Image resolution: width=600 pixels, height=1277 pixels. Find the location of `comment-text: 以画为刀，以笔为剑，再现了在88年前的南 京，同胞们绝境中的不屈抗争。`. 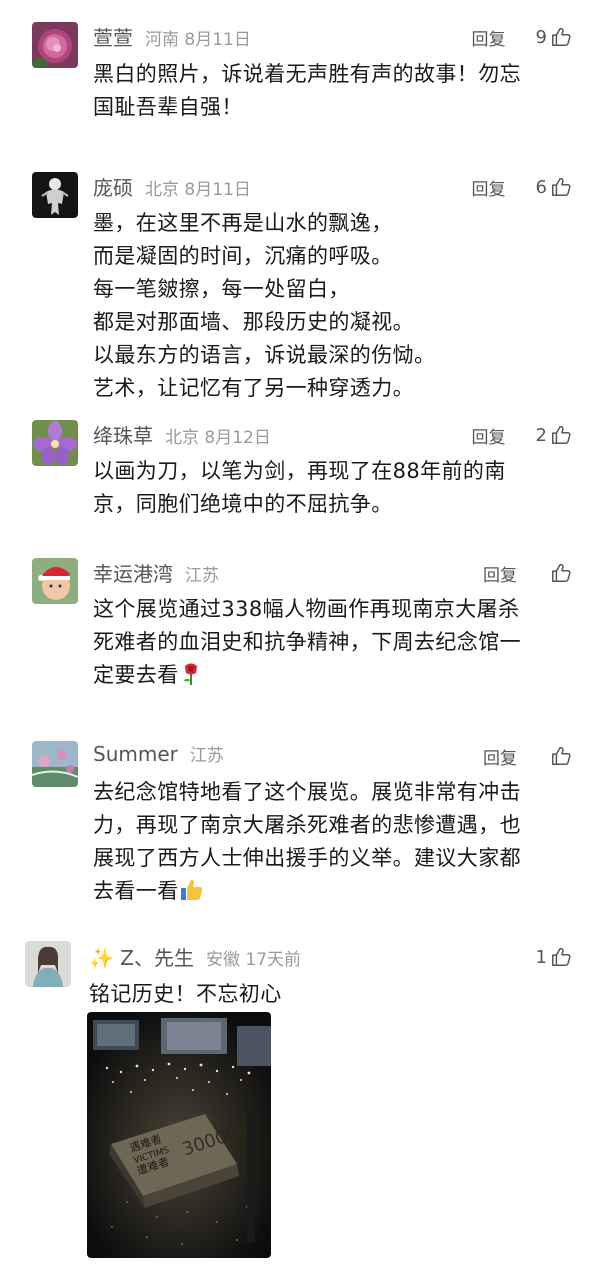

comment-text: 以画为刀，以笔为剑，再现了在88年前的南 京，同胞们绝境中的不屈抗争。 is located at coordinates (299, 488).